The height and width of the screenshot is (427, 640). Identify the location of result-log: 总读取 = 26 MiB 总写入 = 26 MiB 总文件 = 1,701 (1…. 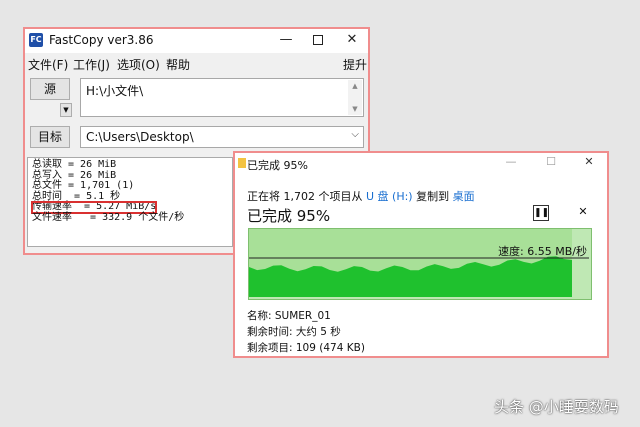
(130, 202).